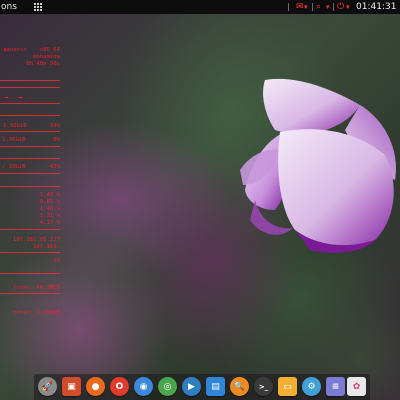 This screenshot has height=400, width=400. What do you see at coordinates (340, 7) in the screenshot?
I see `power-icon: ⏻` at bounding box center [340, 7].